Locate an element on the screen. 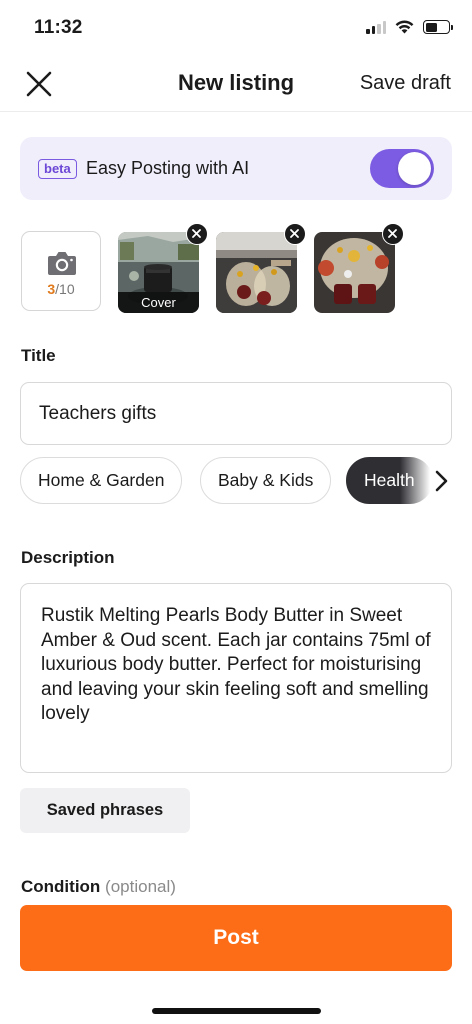 The width and height of the screenshot is (472, 1024). wifi-icon is located at coordinates (404, 27).